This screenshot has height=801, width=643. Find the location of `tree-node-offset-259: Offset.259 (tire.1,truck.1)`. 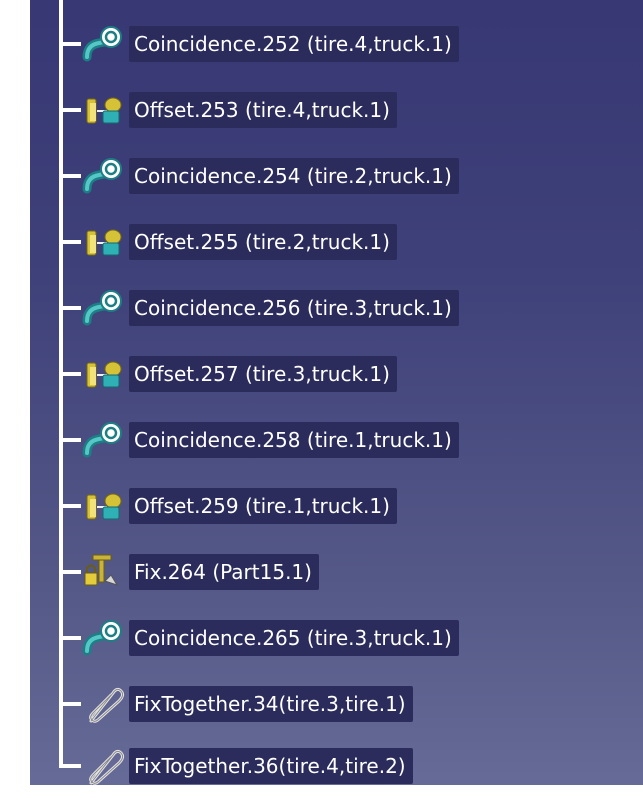

tree-node-offset-259: Offset.259 (tire.1,truck.1) is located at coordinates (339, 506).